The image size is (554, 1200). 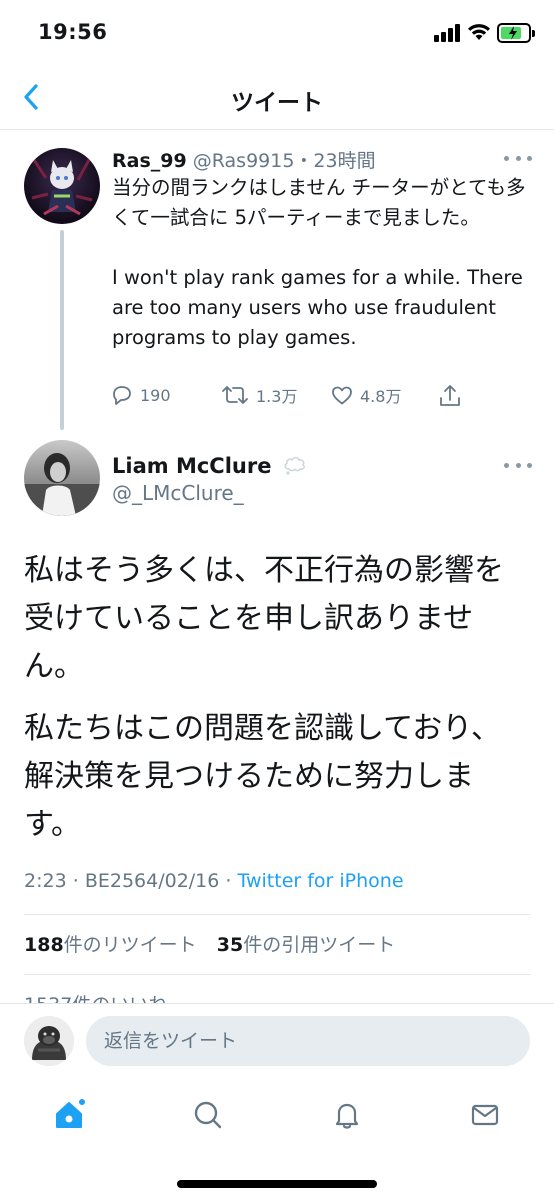 I want to click on parent-display-name: Ras_99, so click(x=149, y=161).